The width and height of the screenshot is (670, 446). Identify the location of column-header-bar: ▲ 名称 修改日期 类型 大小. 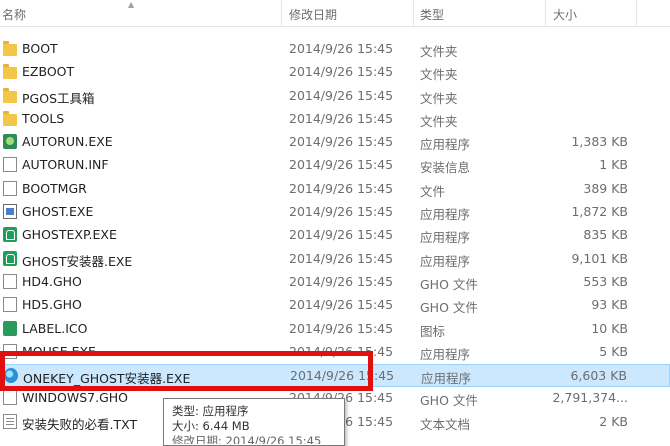
(335, 13).